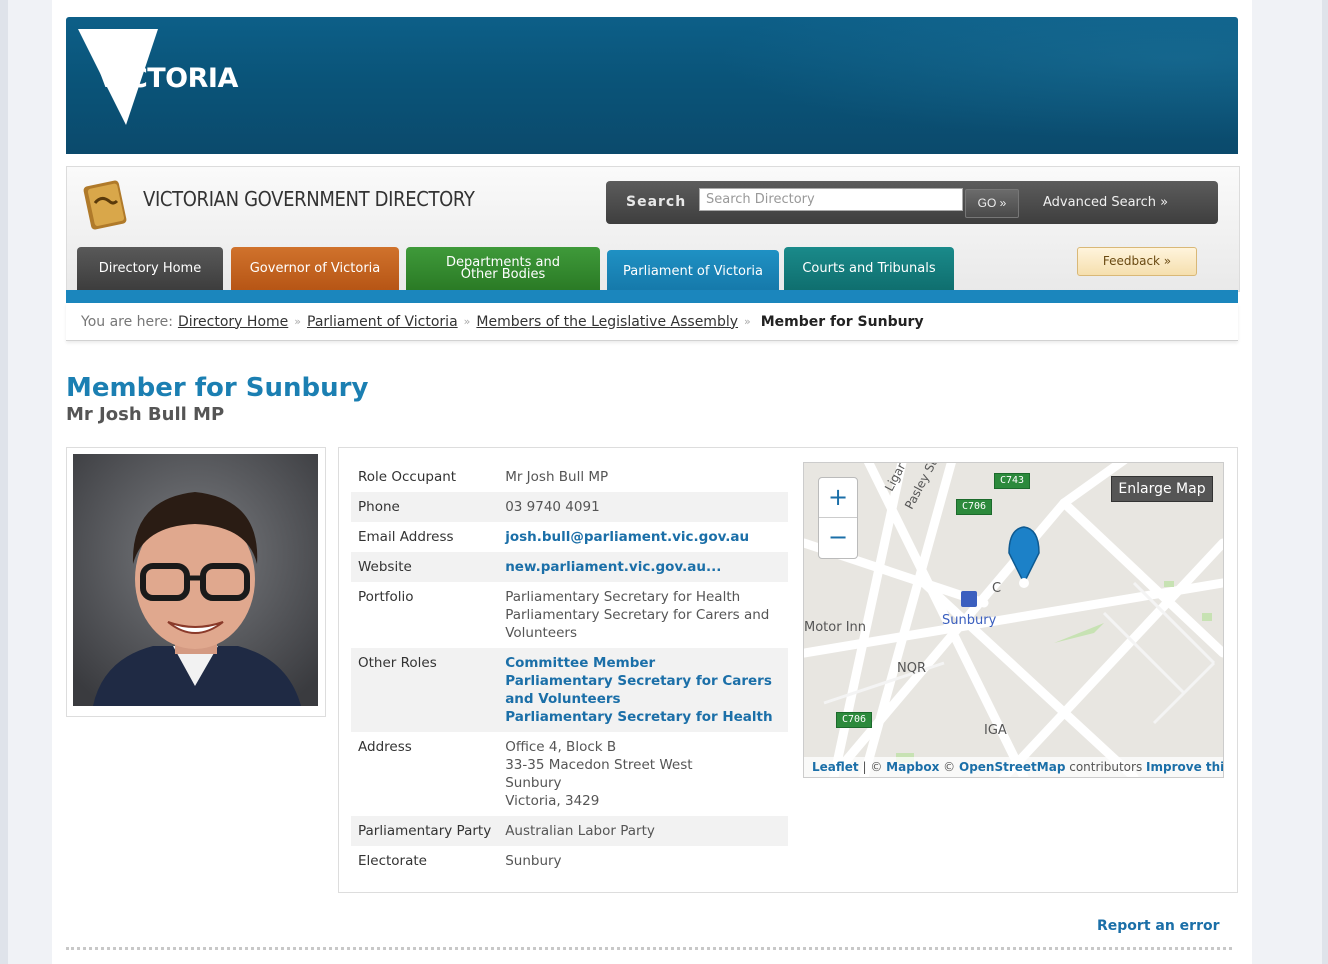 This screenshot has width=1328, height=964. I want to click on tab-governor-of-victoria: Governor of Victoria, so click(315, 269).